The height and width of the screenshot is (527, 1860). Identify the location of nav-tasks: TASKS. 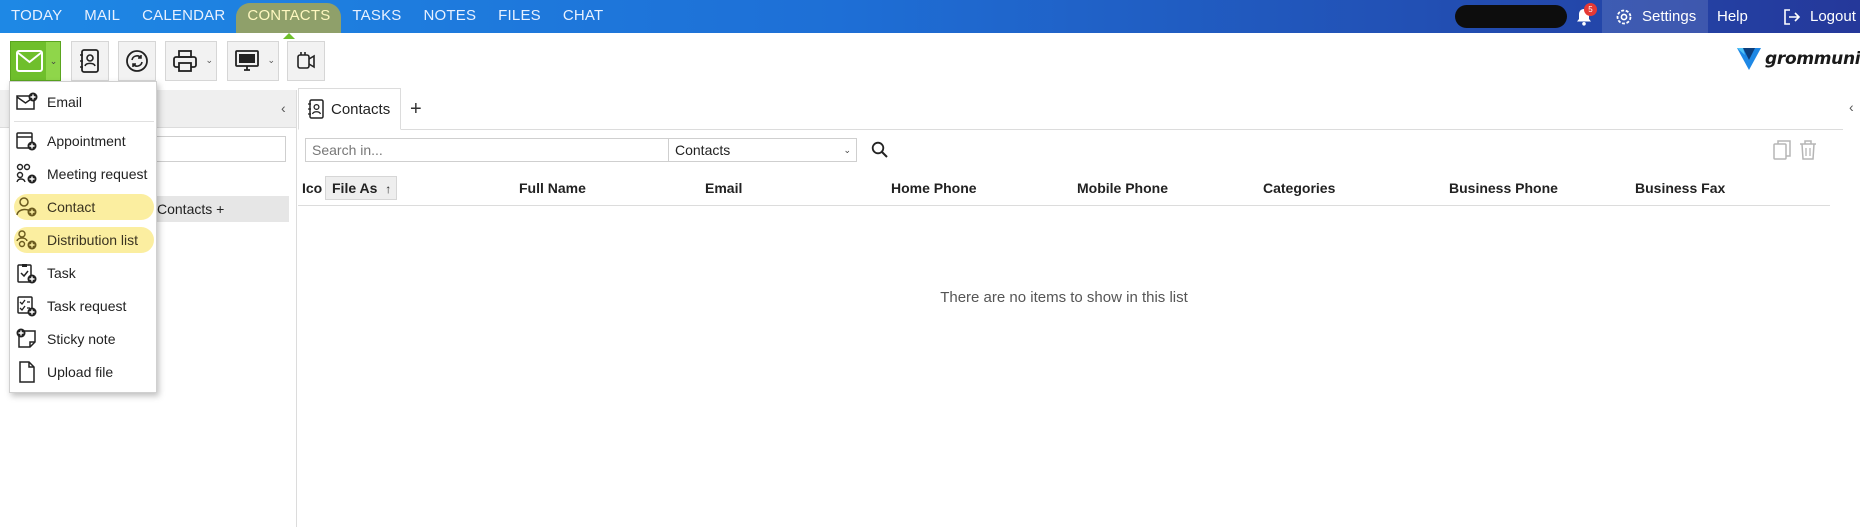
(376, 16).